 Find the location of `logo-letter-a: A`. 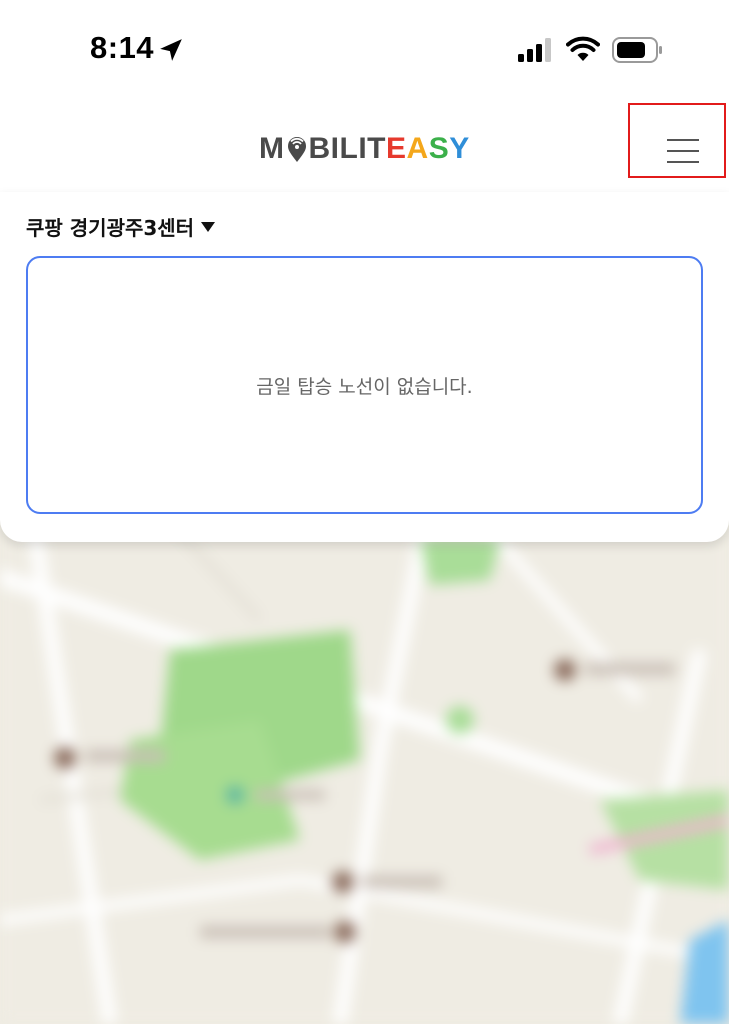

logo-letter-a: A is located at coordinates (417, 148).